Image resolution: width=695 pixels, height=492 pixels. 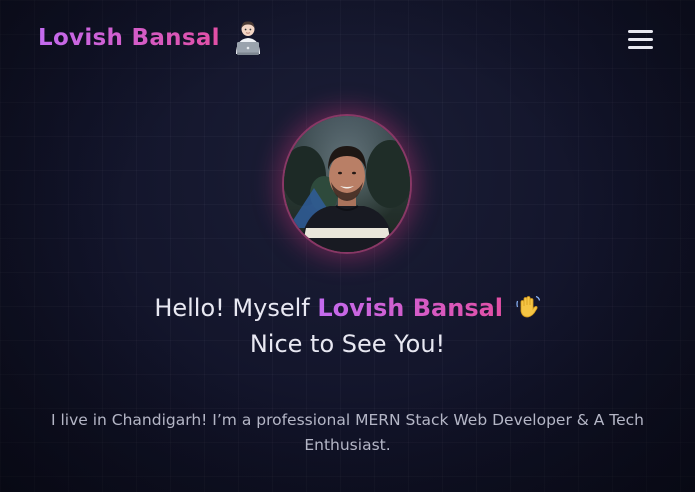 I want to click on greeting-name: Lovish Bansal, so click(x=410, y=308).